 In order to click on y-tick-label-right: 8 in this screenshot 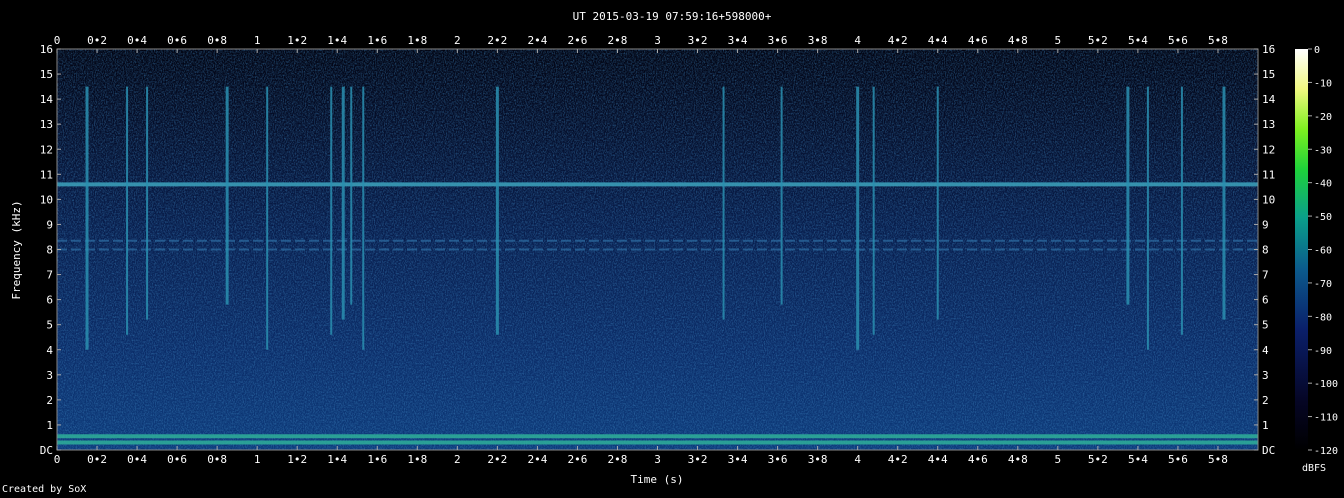, I will do `click(1265, 250)`.